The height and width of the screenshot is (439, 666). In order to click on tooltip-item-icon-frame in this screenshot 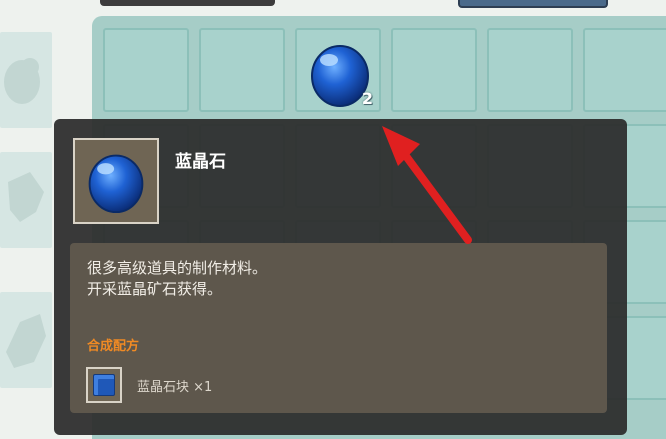, I will do `click(116, 181)`.